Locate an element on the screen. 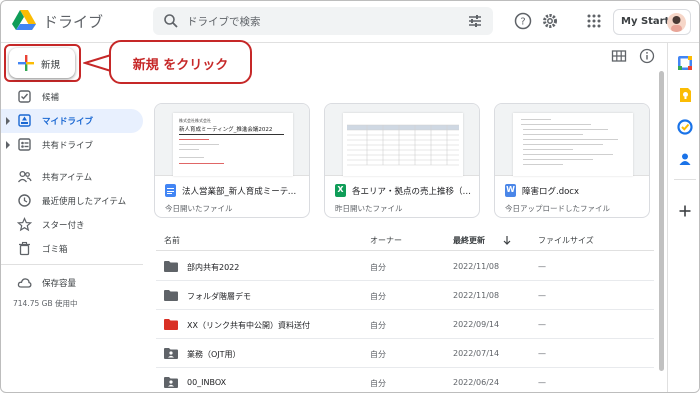 The width and height of the screenshot is (700, 393). account-button: My Start is located at coordinates (652, 22).